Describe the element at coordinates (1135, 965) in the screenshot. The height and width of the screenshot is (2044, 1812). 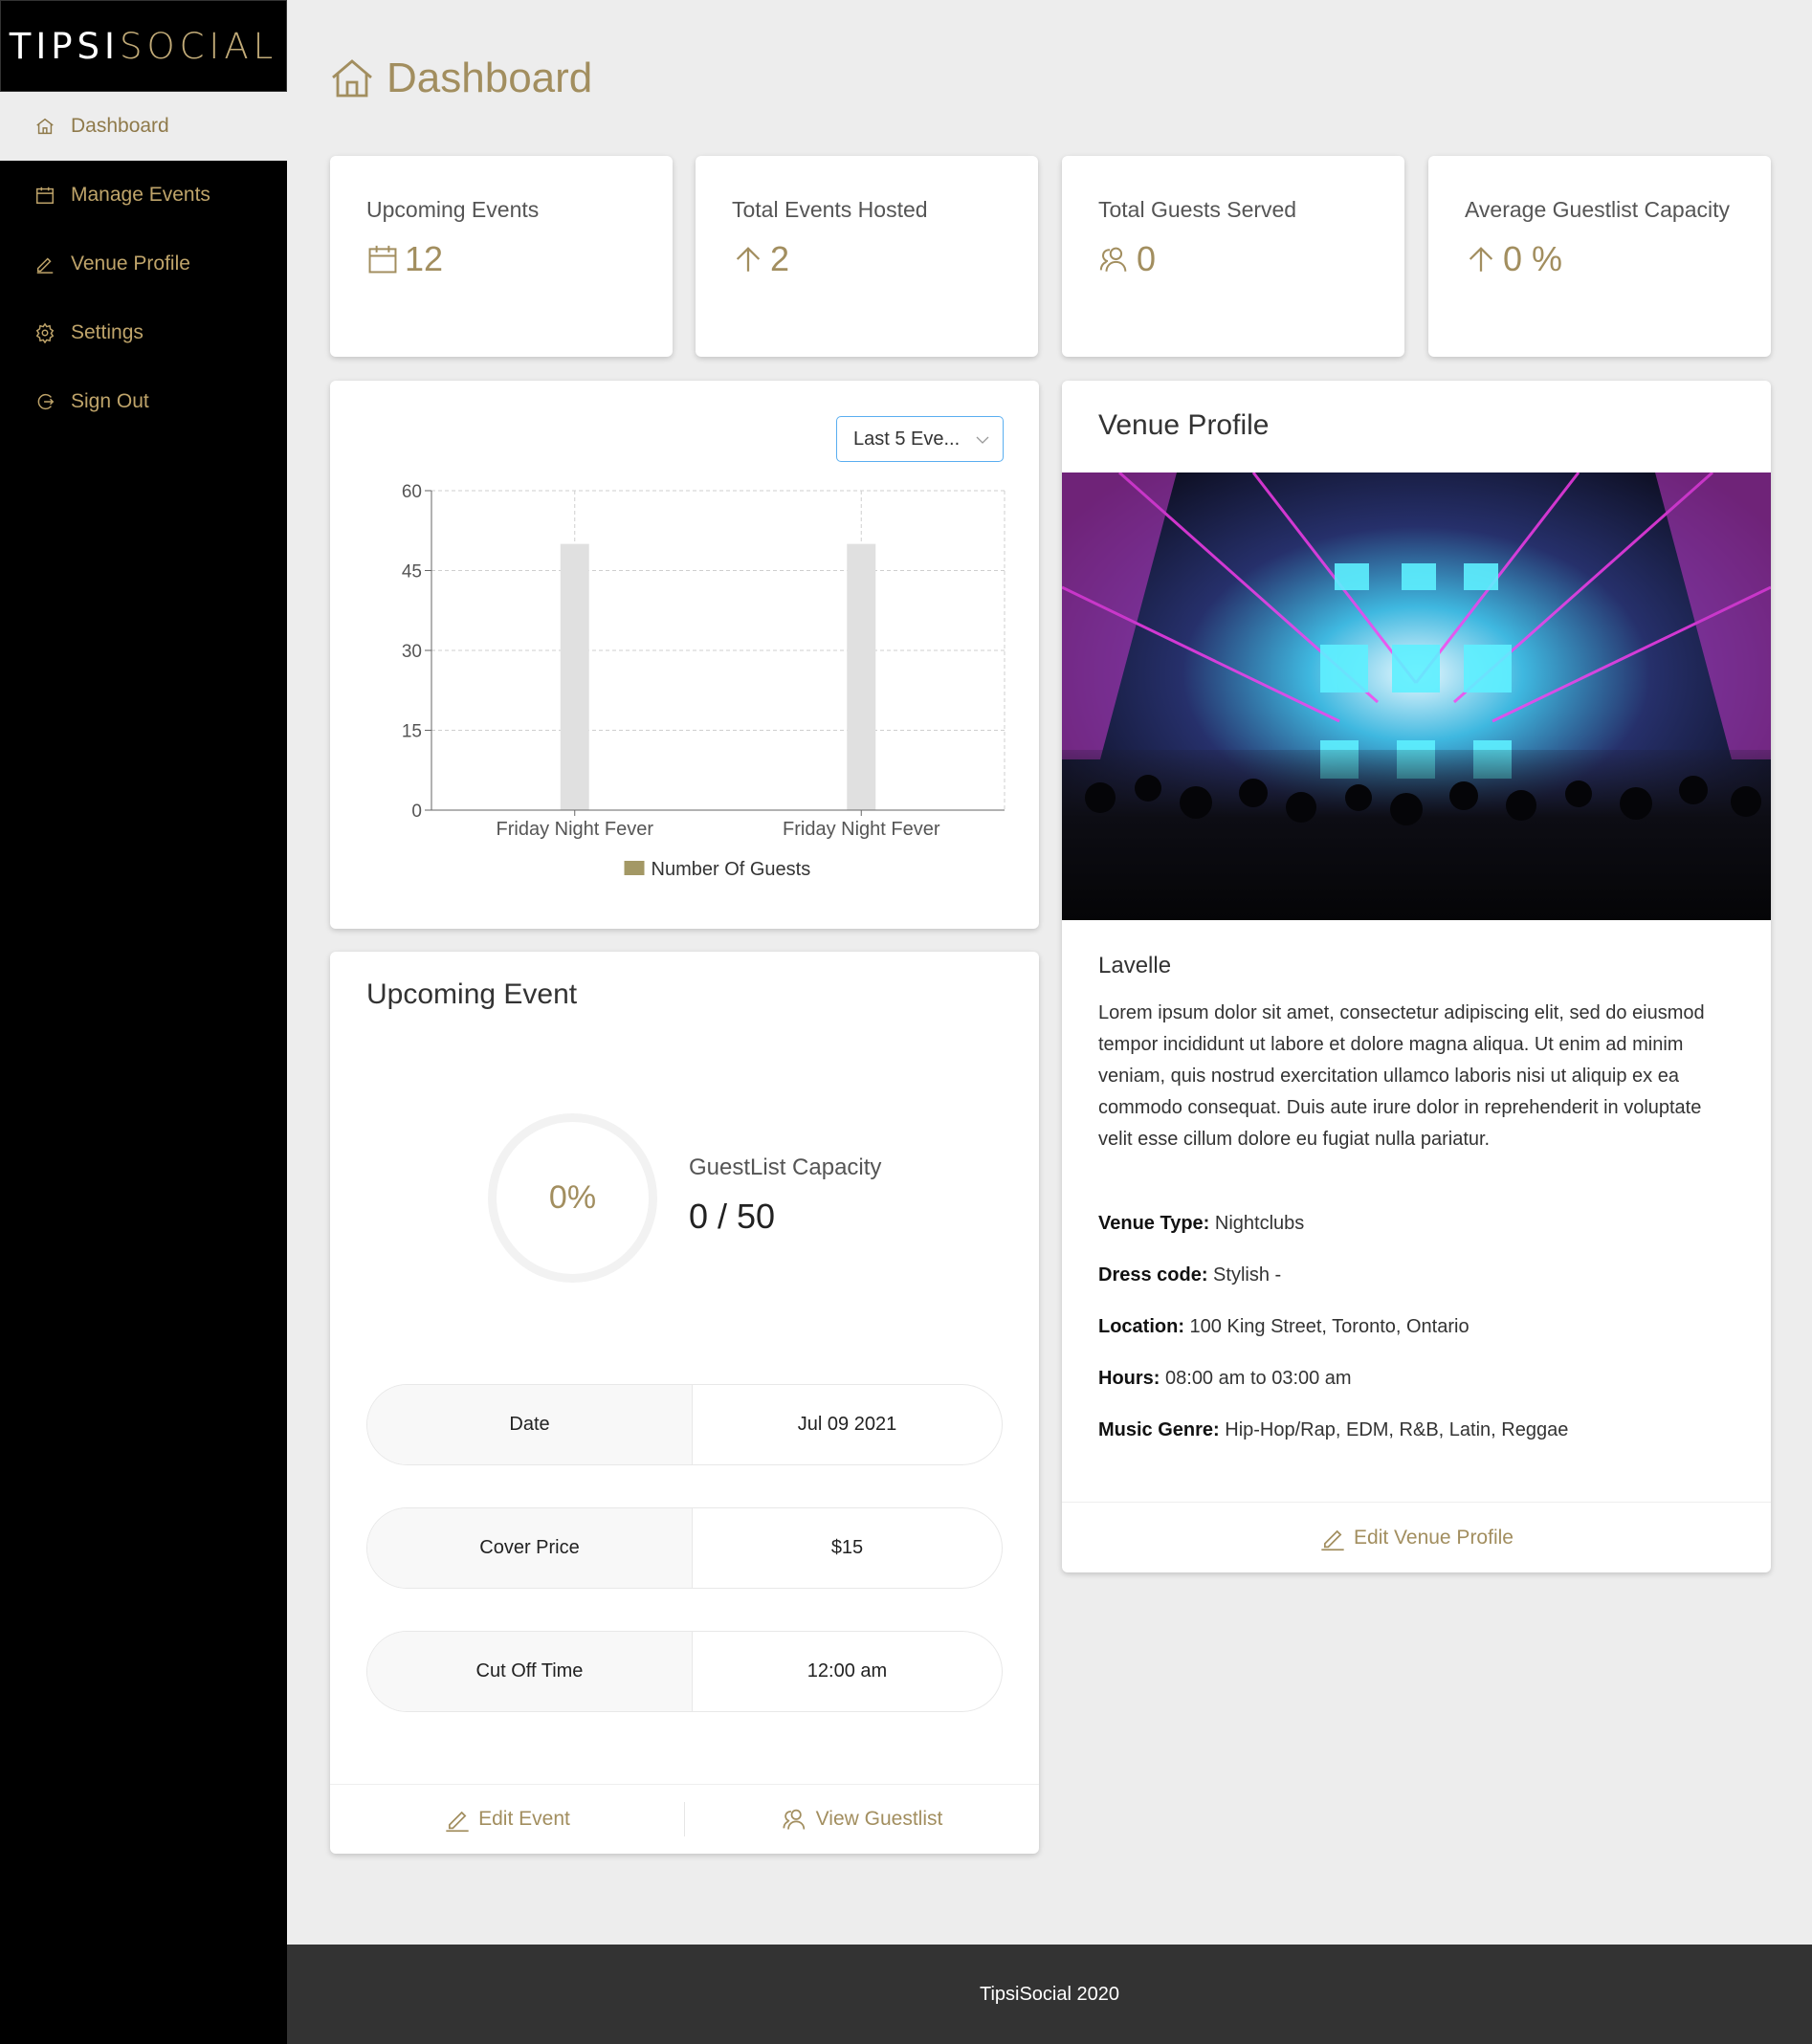
I see `venue-name: Lavelle` at that location.